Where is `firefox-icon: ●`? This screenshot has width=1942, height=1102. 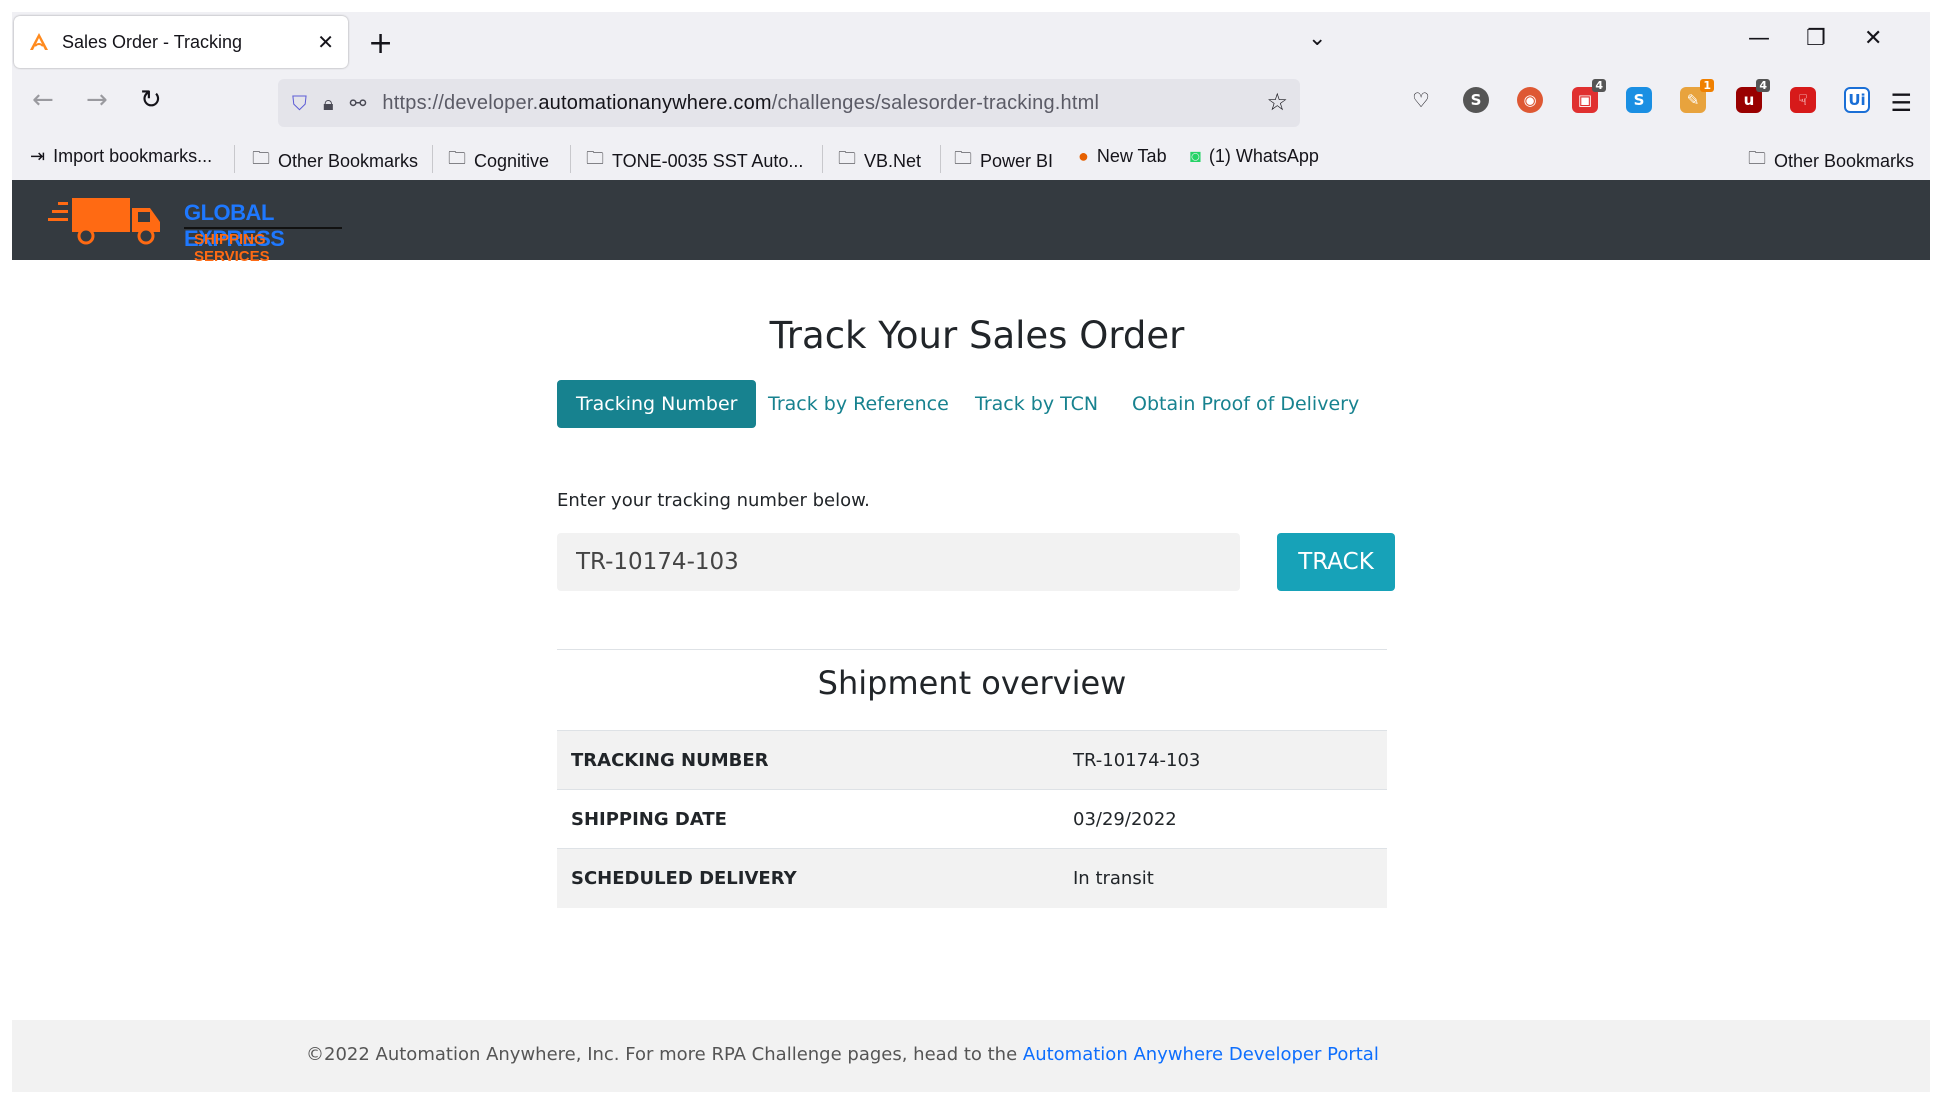 firefox-icon: ● is located at coordinates (1083, 156).